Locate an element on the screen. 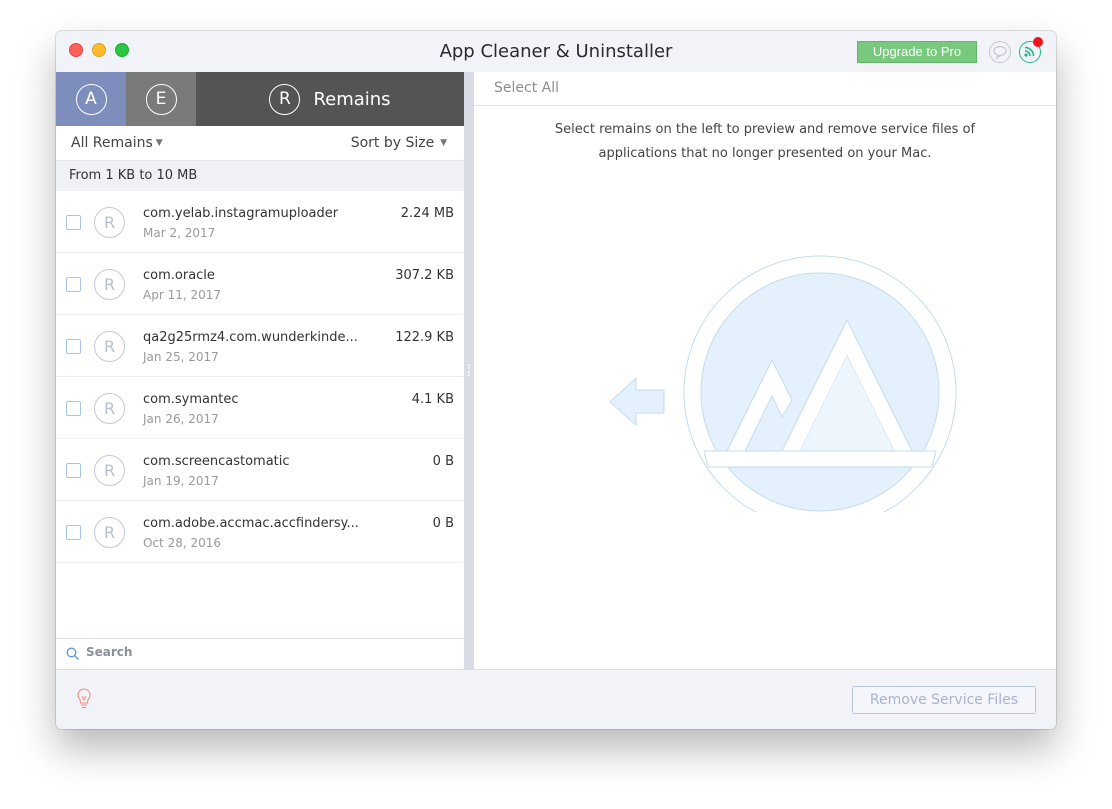 The image size is (1112, 809). sort-dropdown: Sort by Size ▼ is located at coordinates (399, 143).